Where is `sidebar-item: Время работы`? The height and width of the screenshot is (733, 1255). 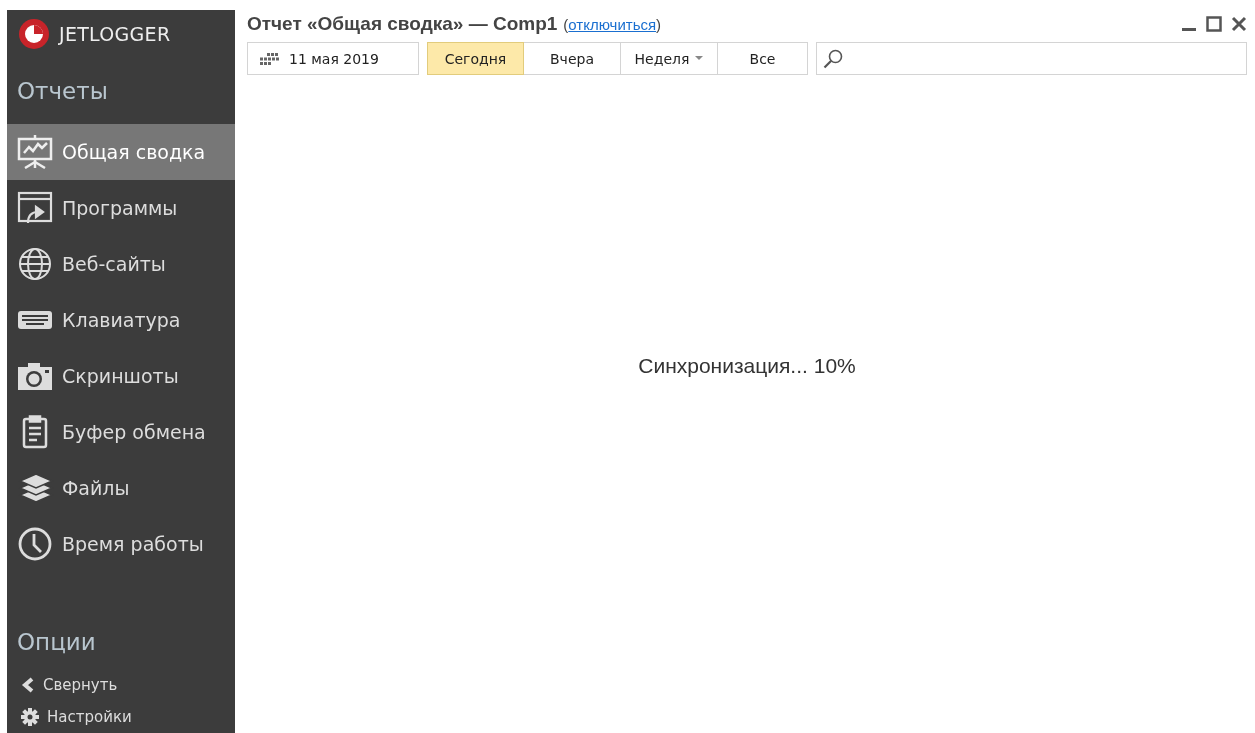
sidebar-item: Время работы is located at coordinates (121, 544).